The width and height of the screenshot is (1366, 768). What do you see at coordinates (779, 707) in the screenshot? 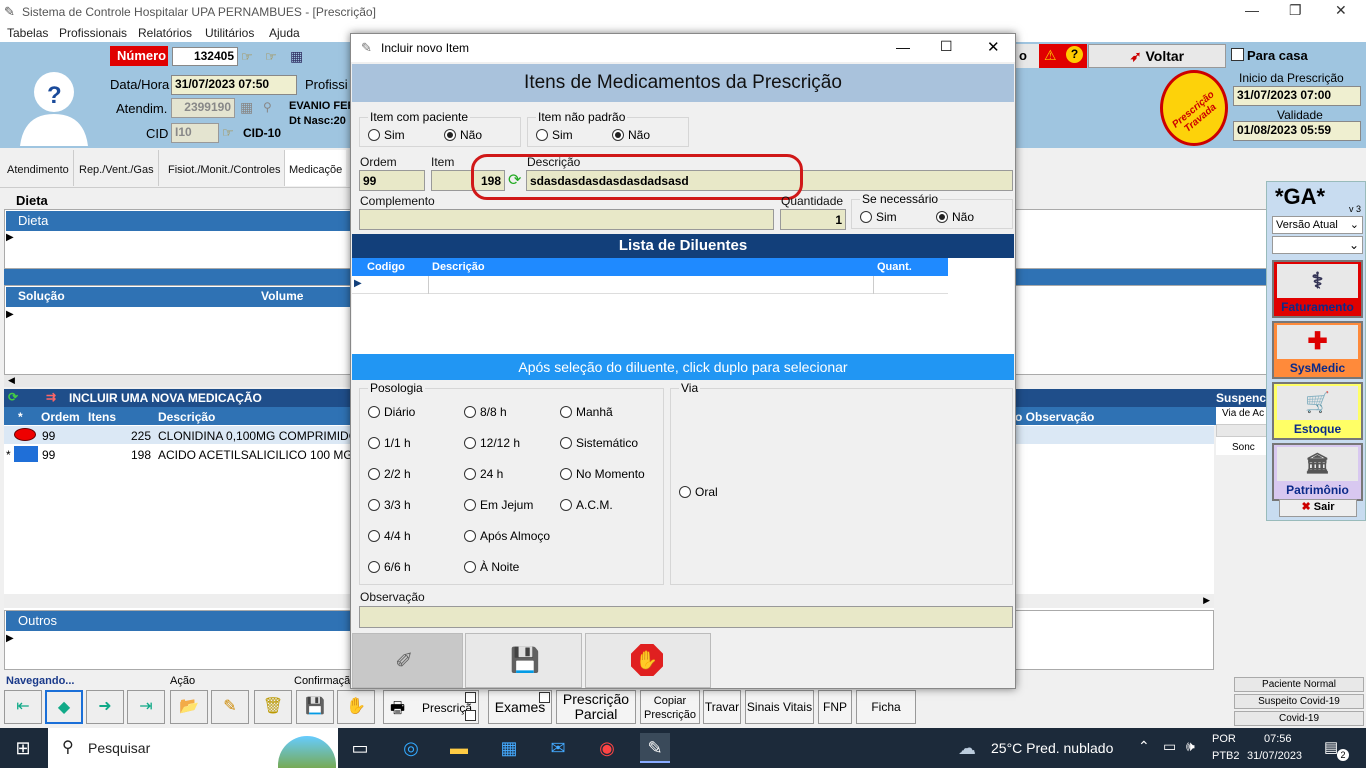
I see `sinais-vitais-button: Sinais Vitais` at bounding box center [779, 707].